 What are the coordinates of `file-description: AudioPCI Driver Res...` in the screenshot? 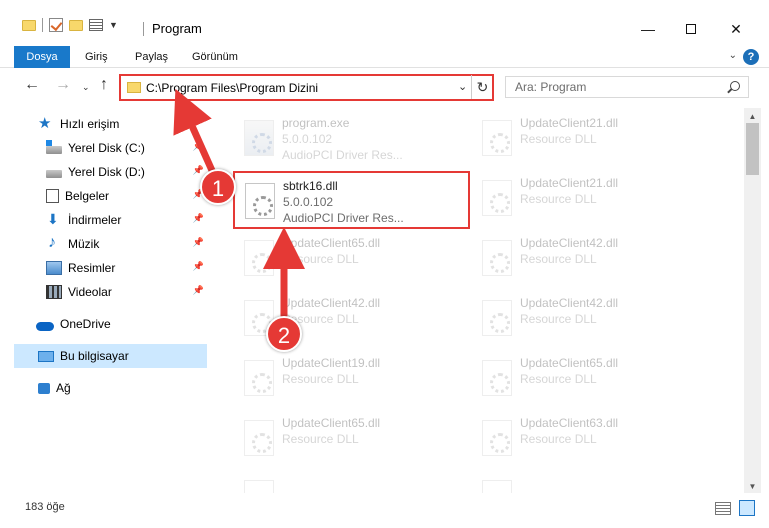 It's located at (342, 155).